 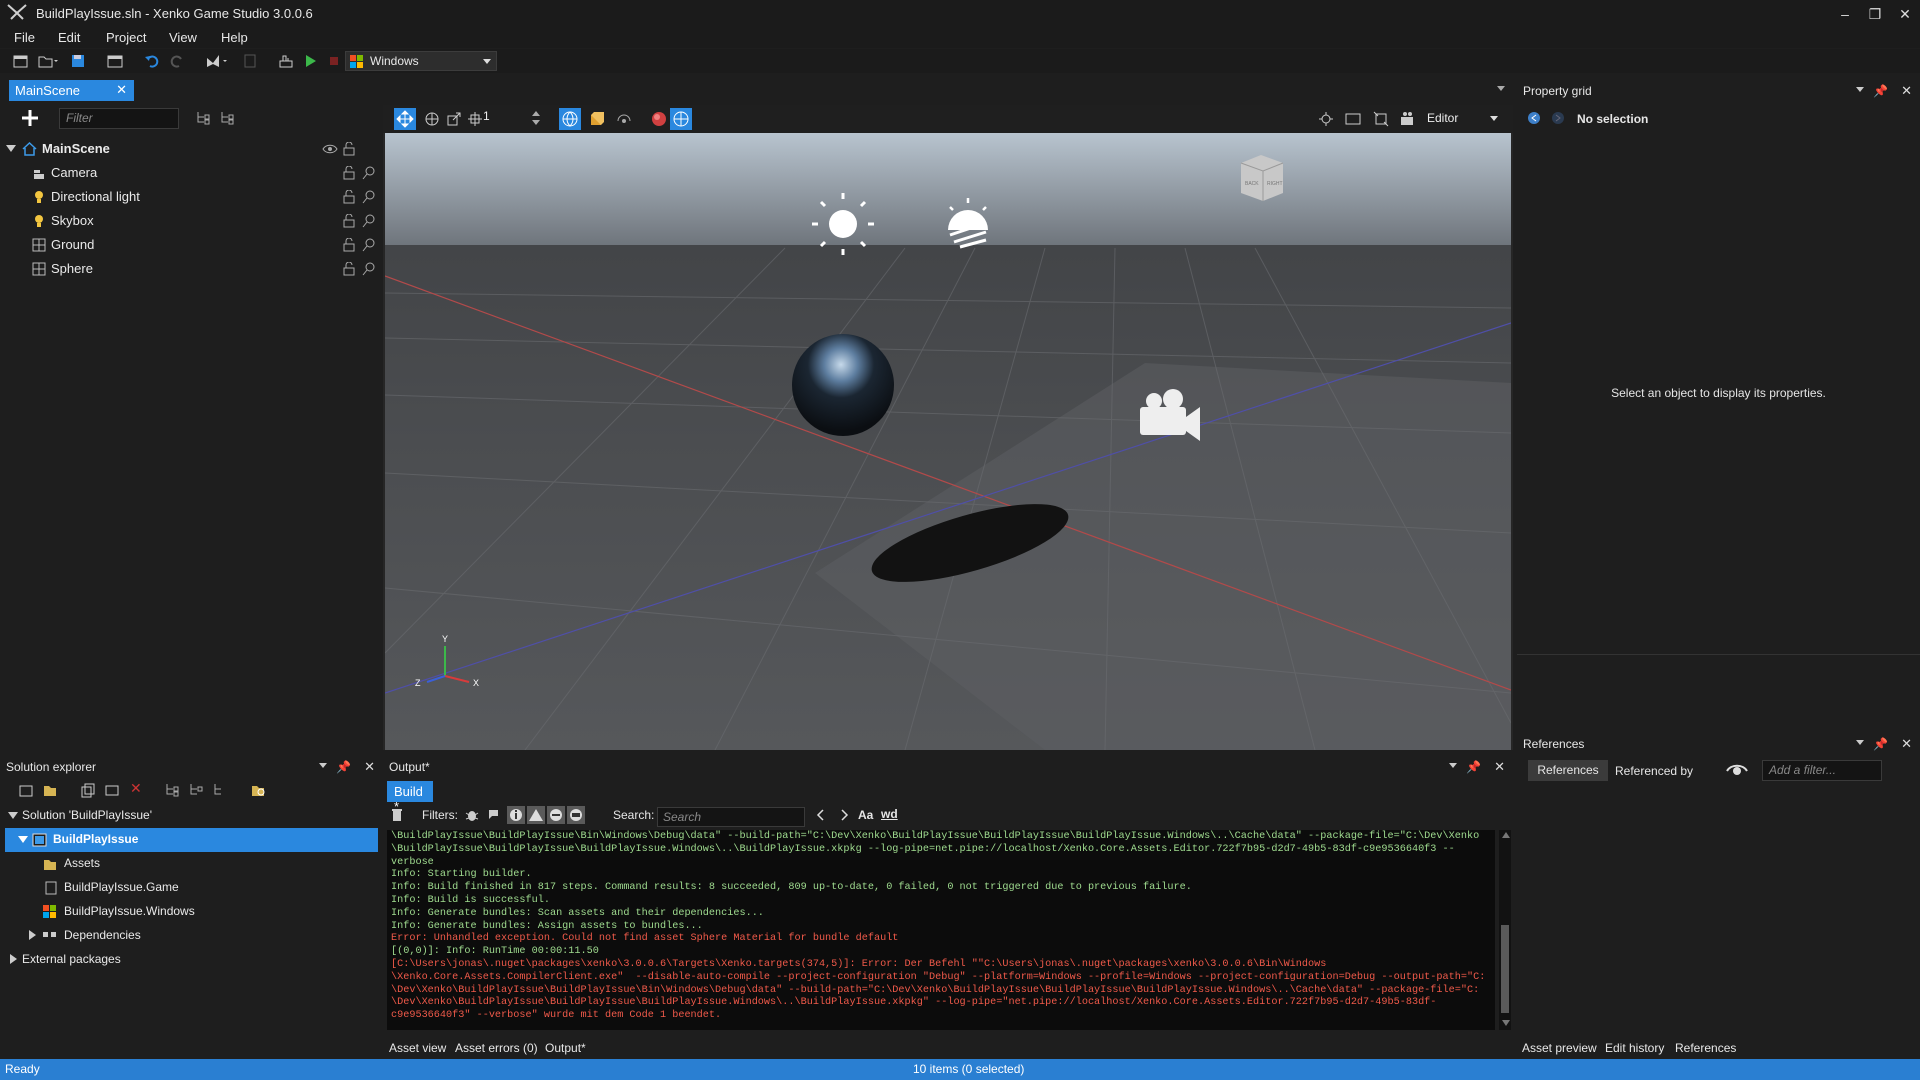 What do you see at coordinates (26, 790) in the screenshot?
I see `new-folder-icon` at bounding box center [26, 790].